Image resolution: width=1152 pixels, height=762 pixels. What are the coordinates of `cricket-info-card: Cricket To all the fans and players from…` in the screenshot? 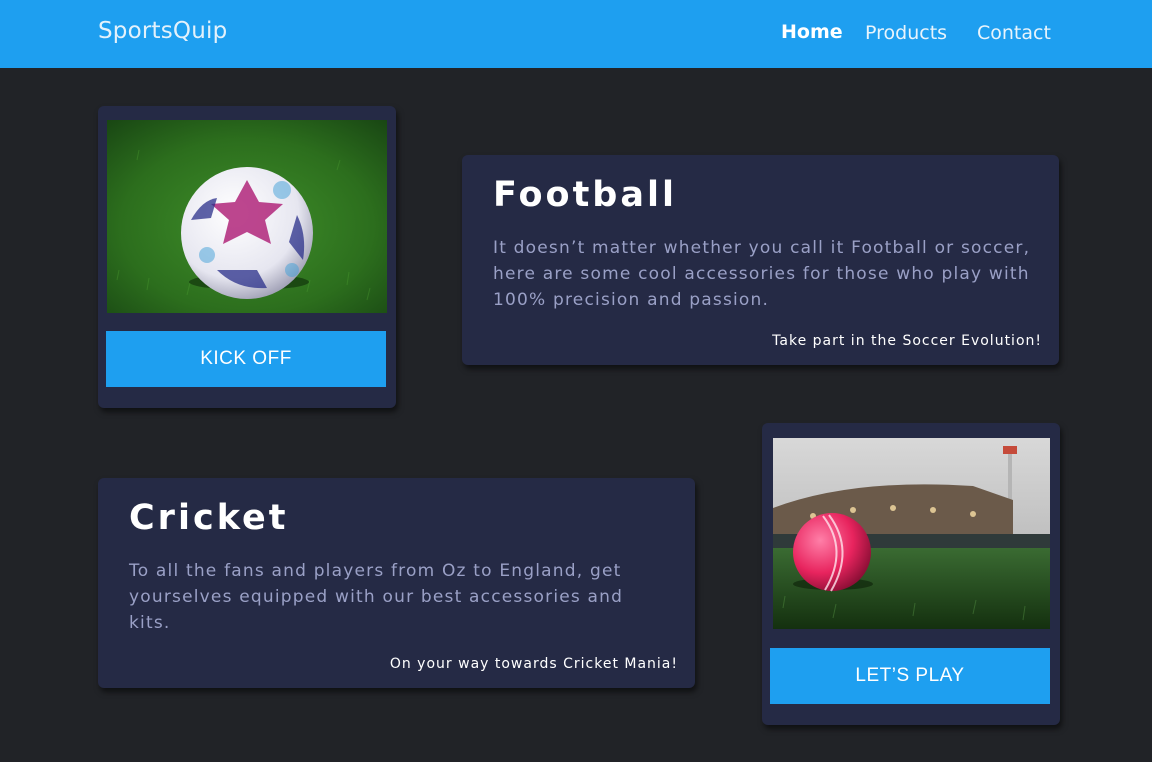 It's located at (396, 583).